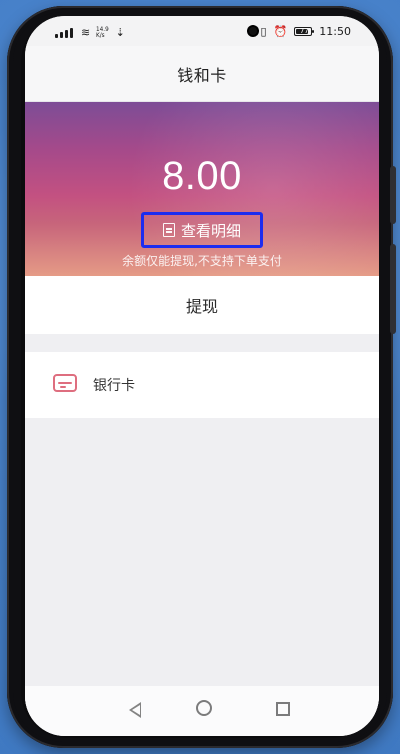  What do you see at coordinates (393, 289) in the screenshot?
I see `volume-button` at bounding box center [393, 289].